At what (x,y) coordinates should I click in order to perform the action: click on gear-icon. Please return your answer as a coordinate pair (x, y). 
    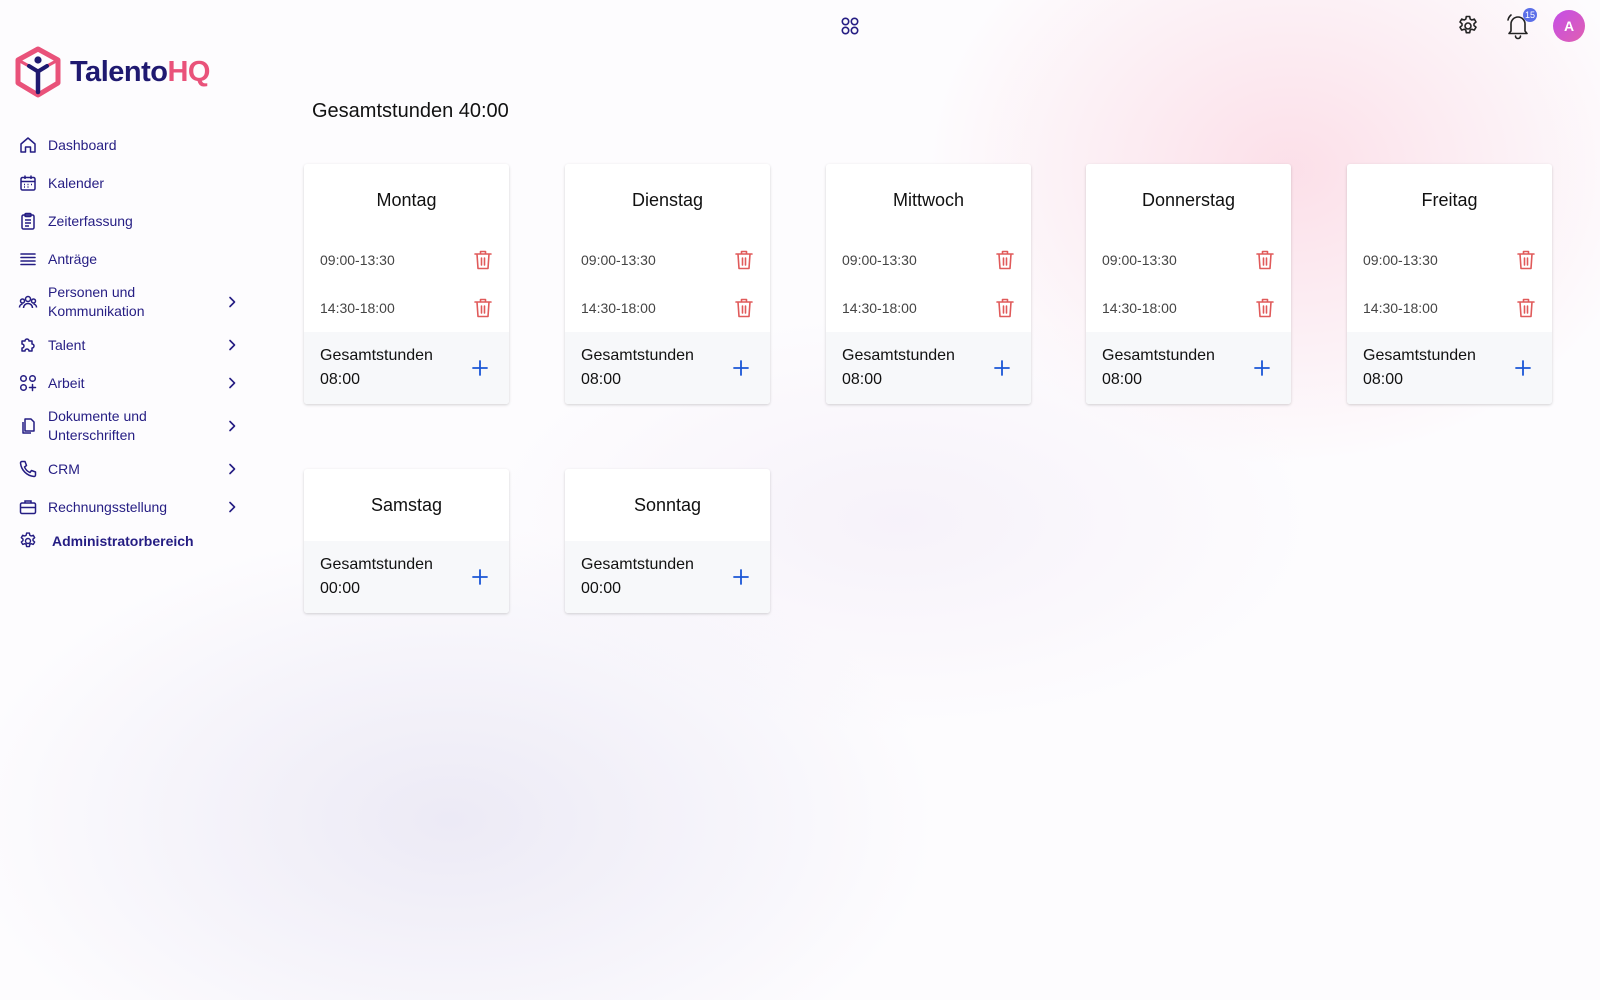
    Looking at the image, I should click on (1468, 26).